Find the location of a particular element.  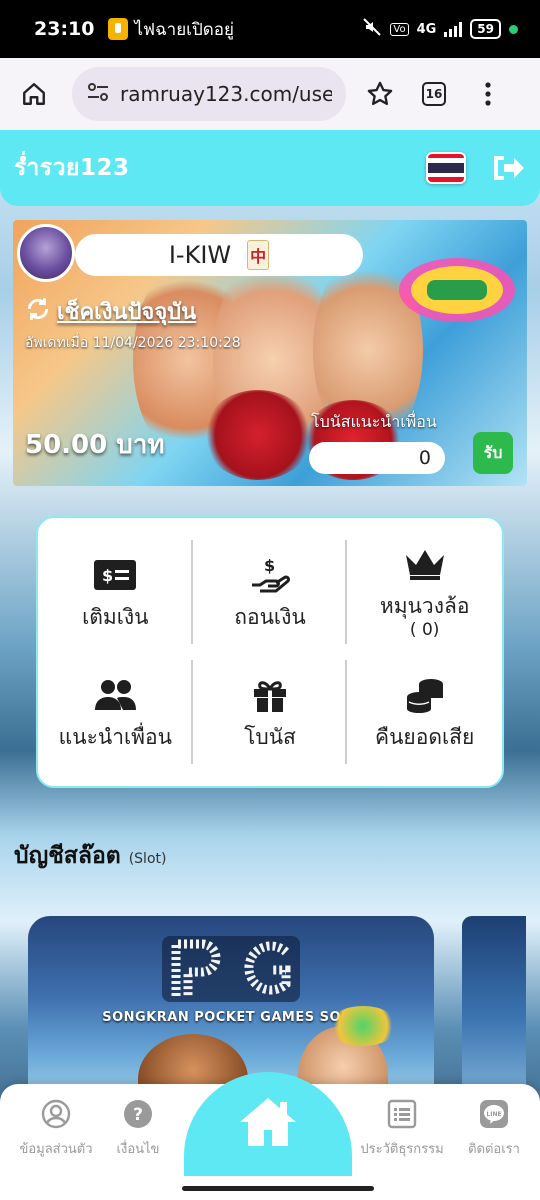

line-chat-icon: LINE is located at coordinates (494, 1114).